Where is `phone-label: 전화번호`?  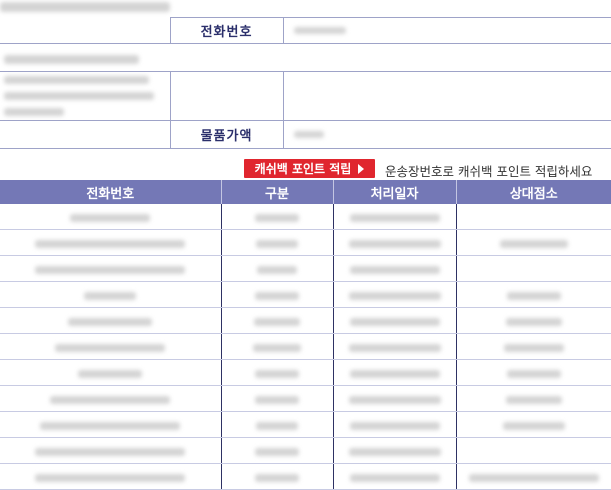 phone-label: 전화번호 is located at coordinates (226, 30).